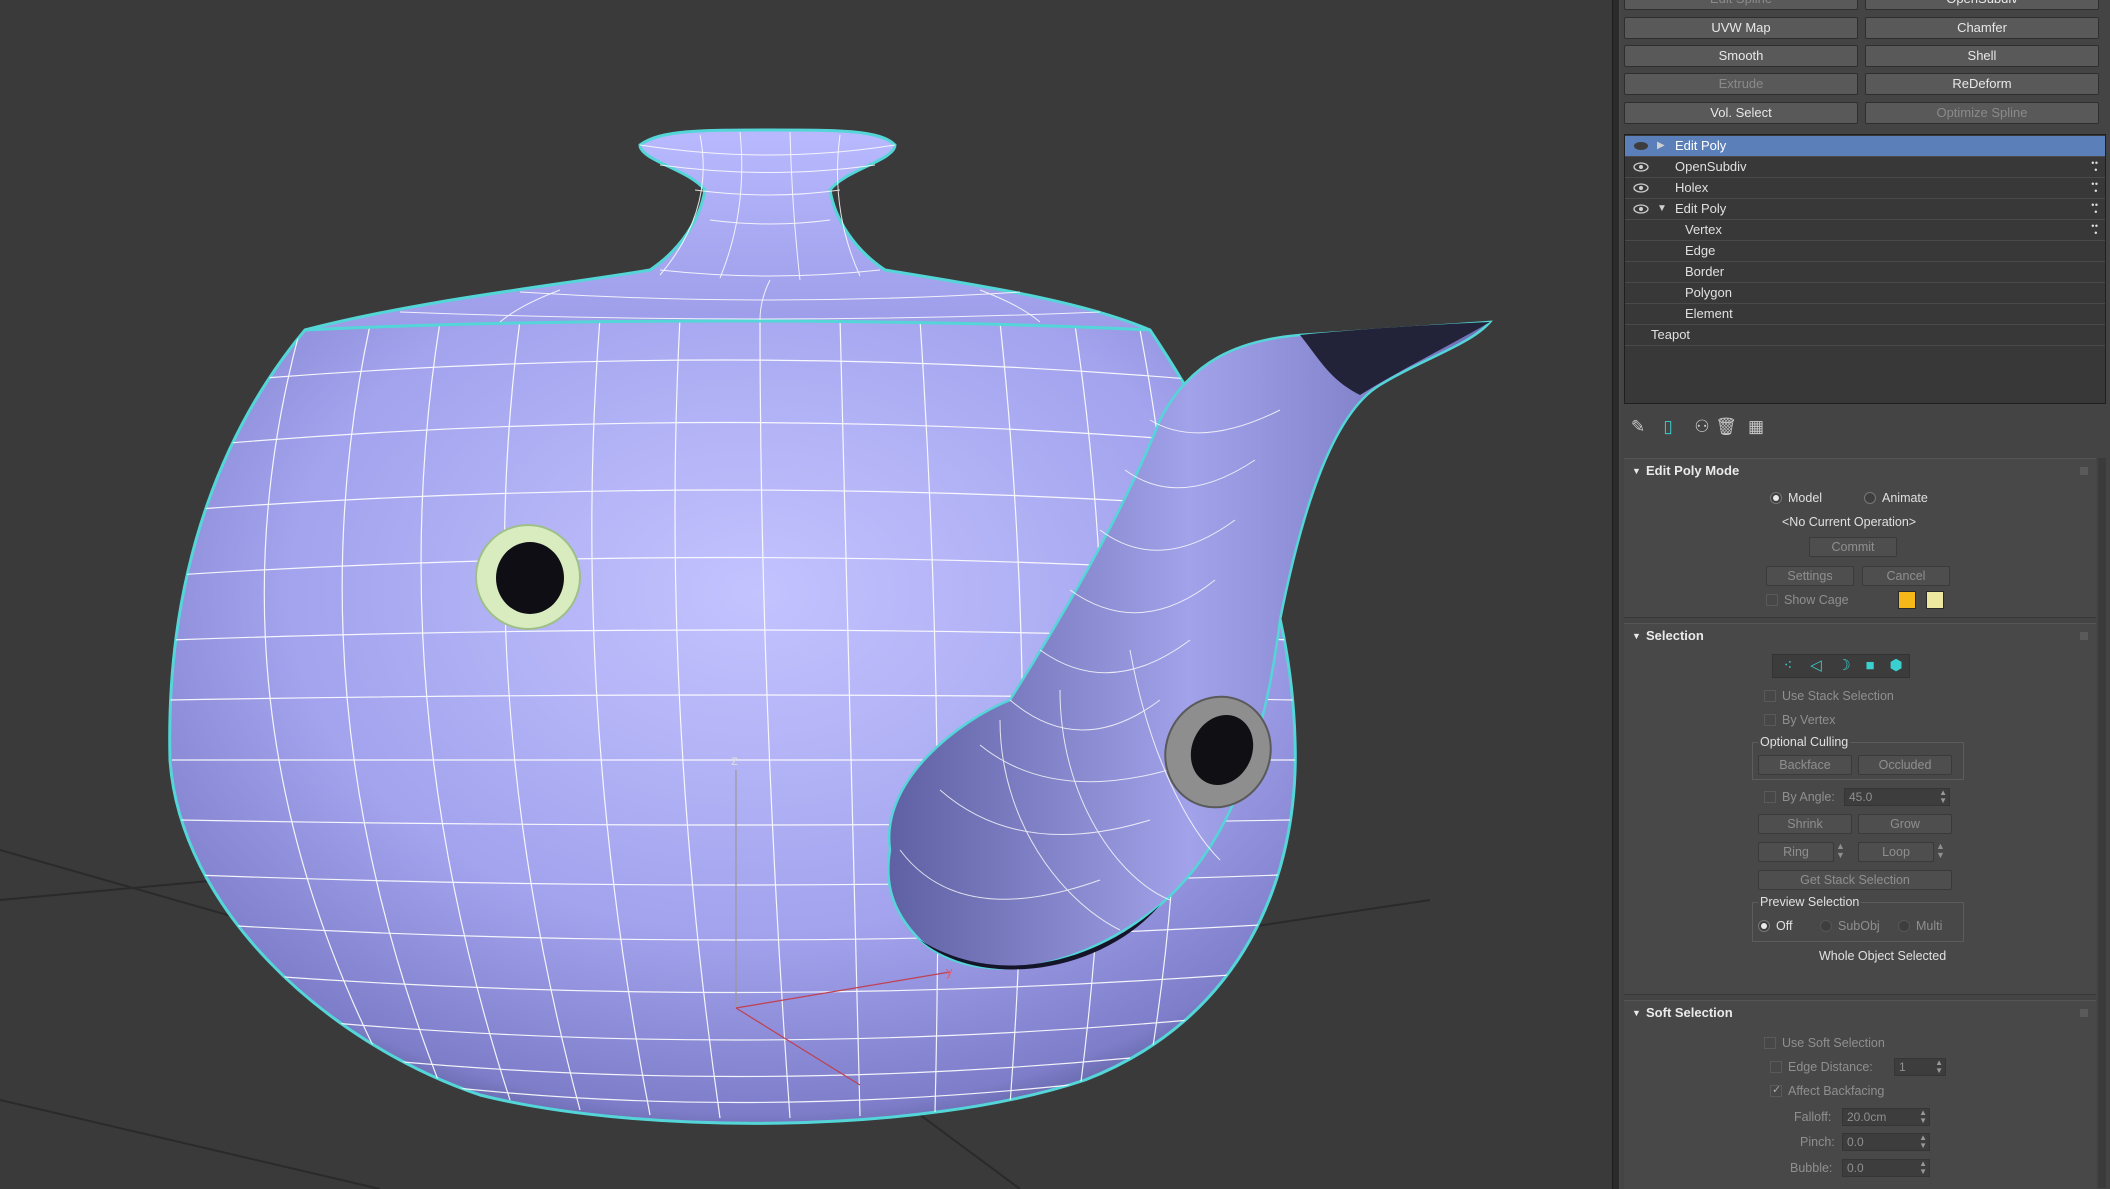 The width and height of the screenshot is (2110, 1189). I want to click on subobject-level-toolbar: ⁖ ◁ ☽ ■ ⬢, so click(1841, 666).